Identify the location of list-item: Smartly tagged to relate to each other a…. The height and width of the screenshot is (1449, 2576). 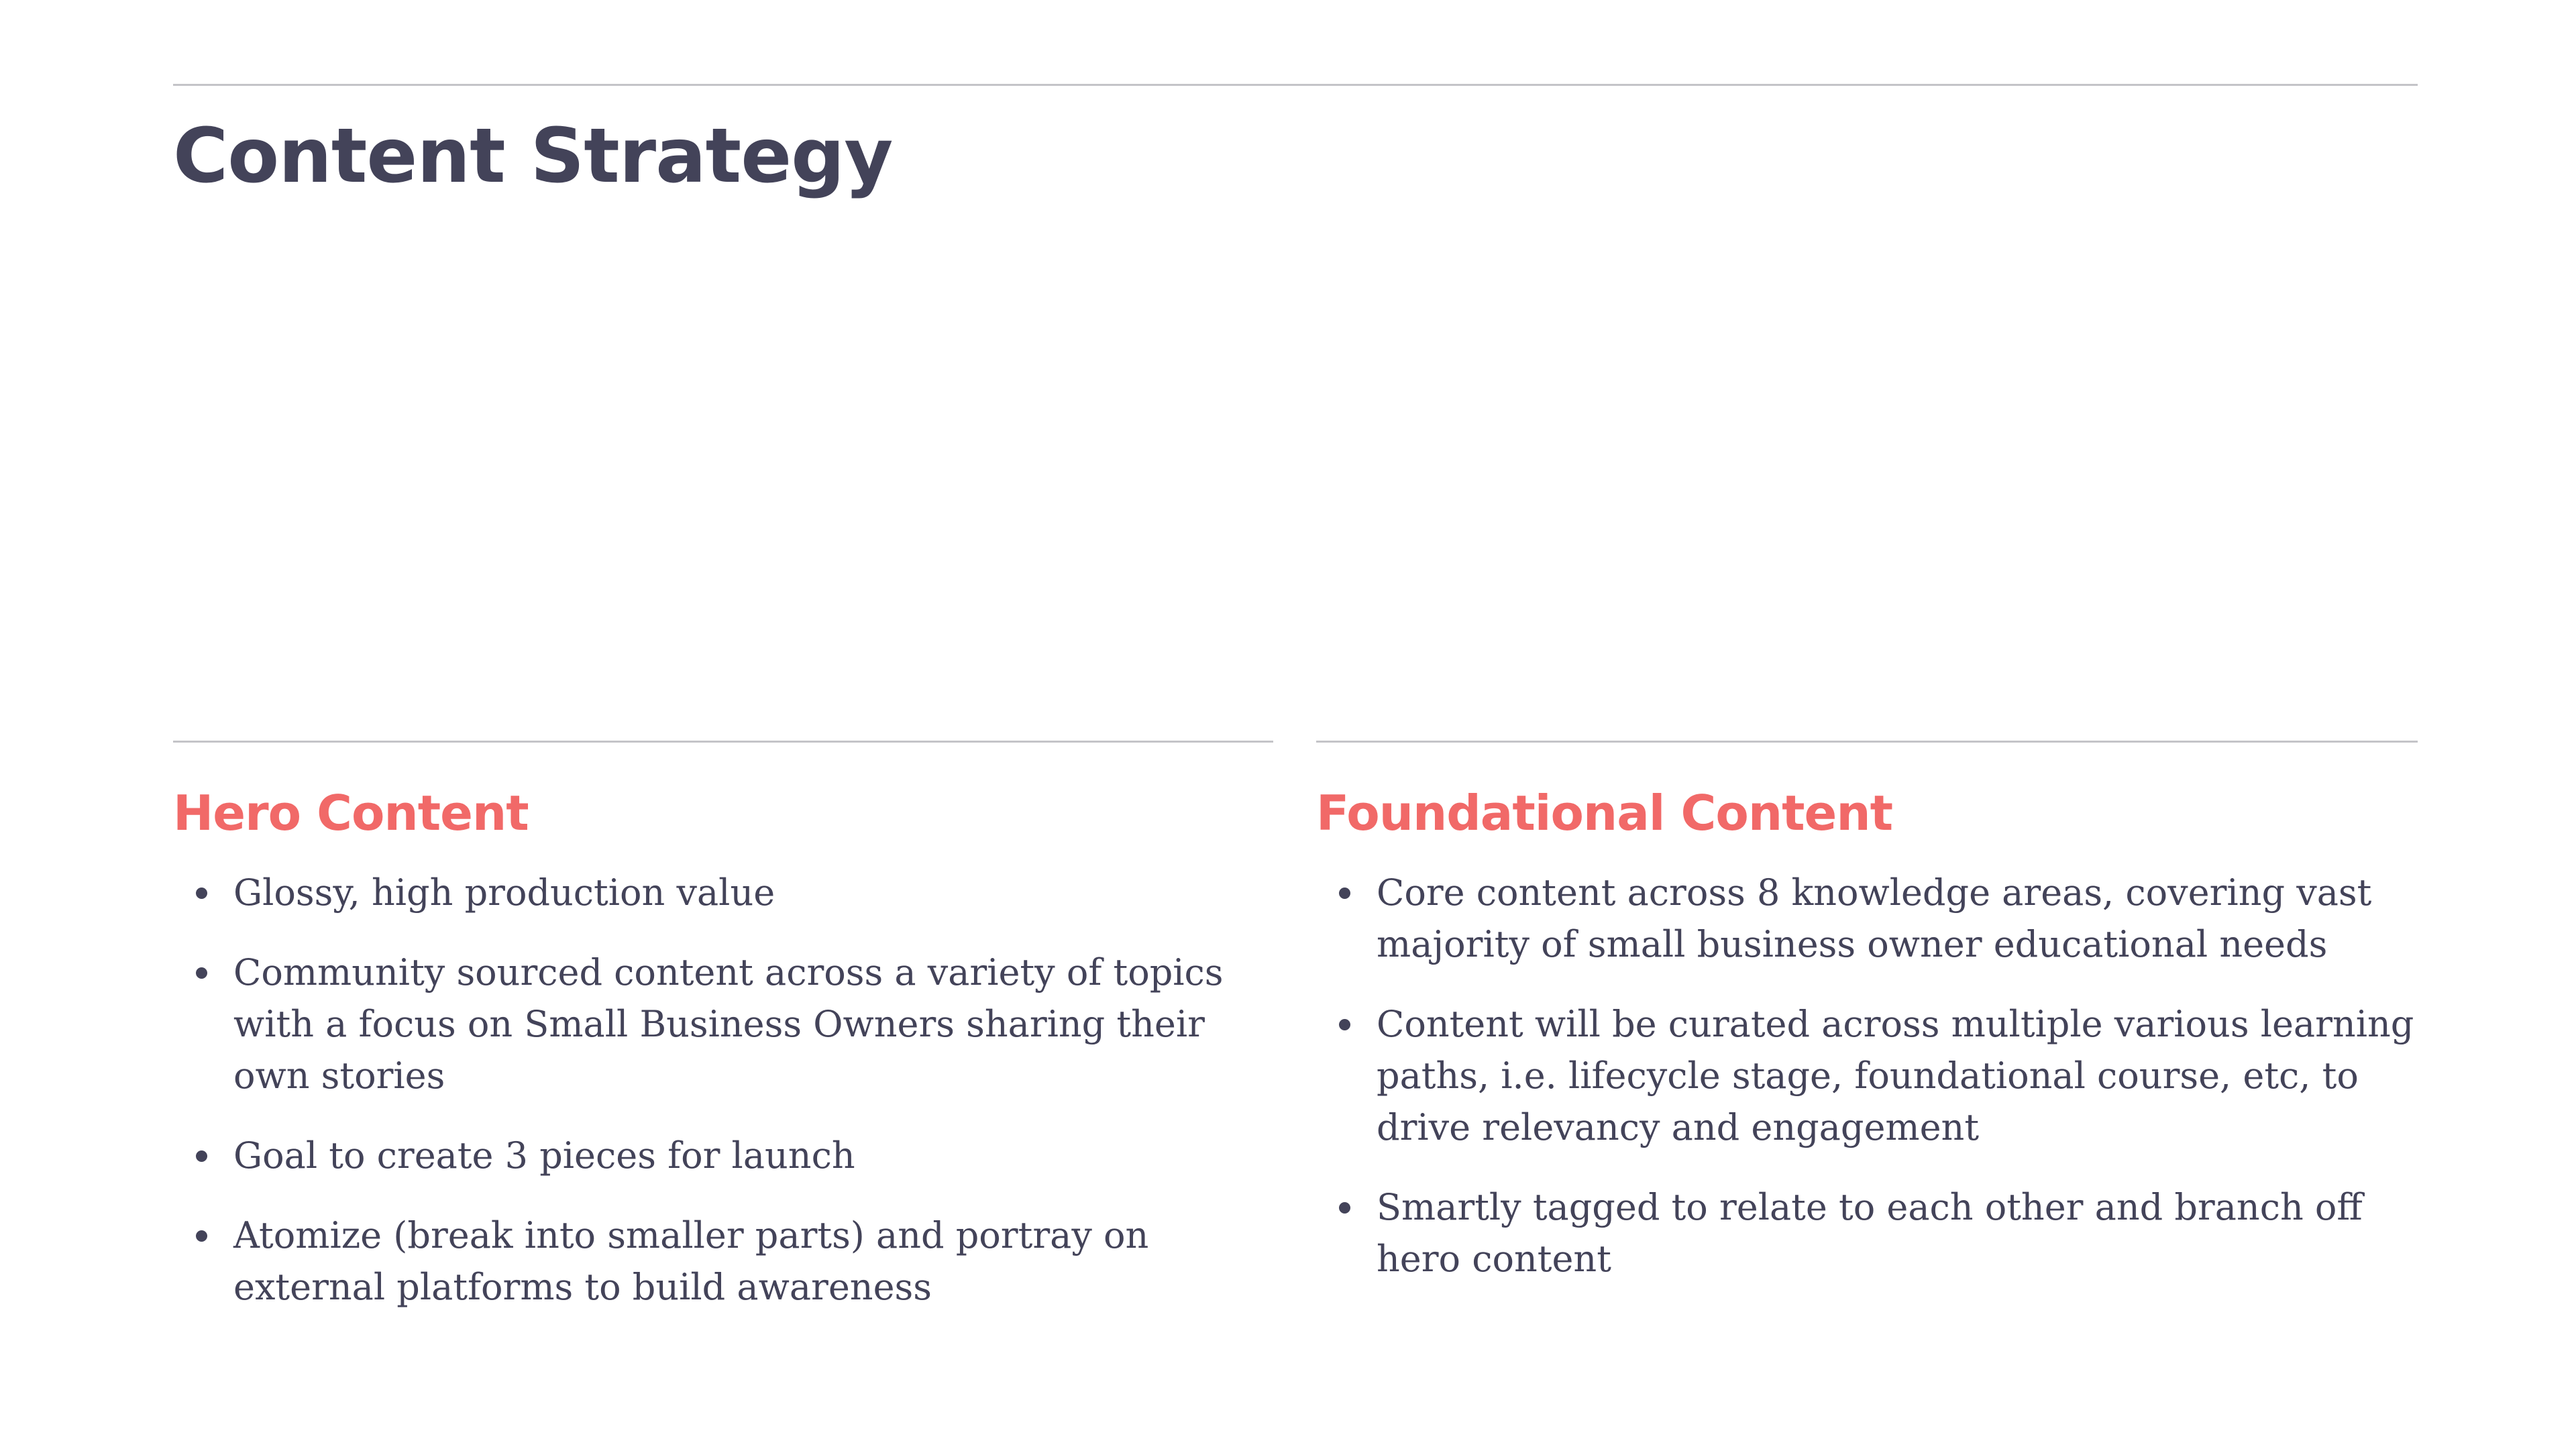
(1867, 1233).